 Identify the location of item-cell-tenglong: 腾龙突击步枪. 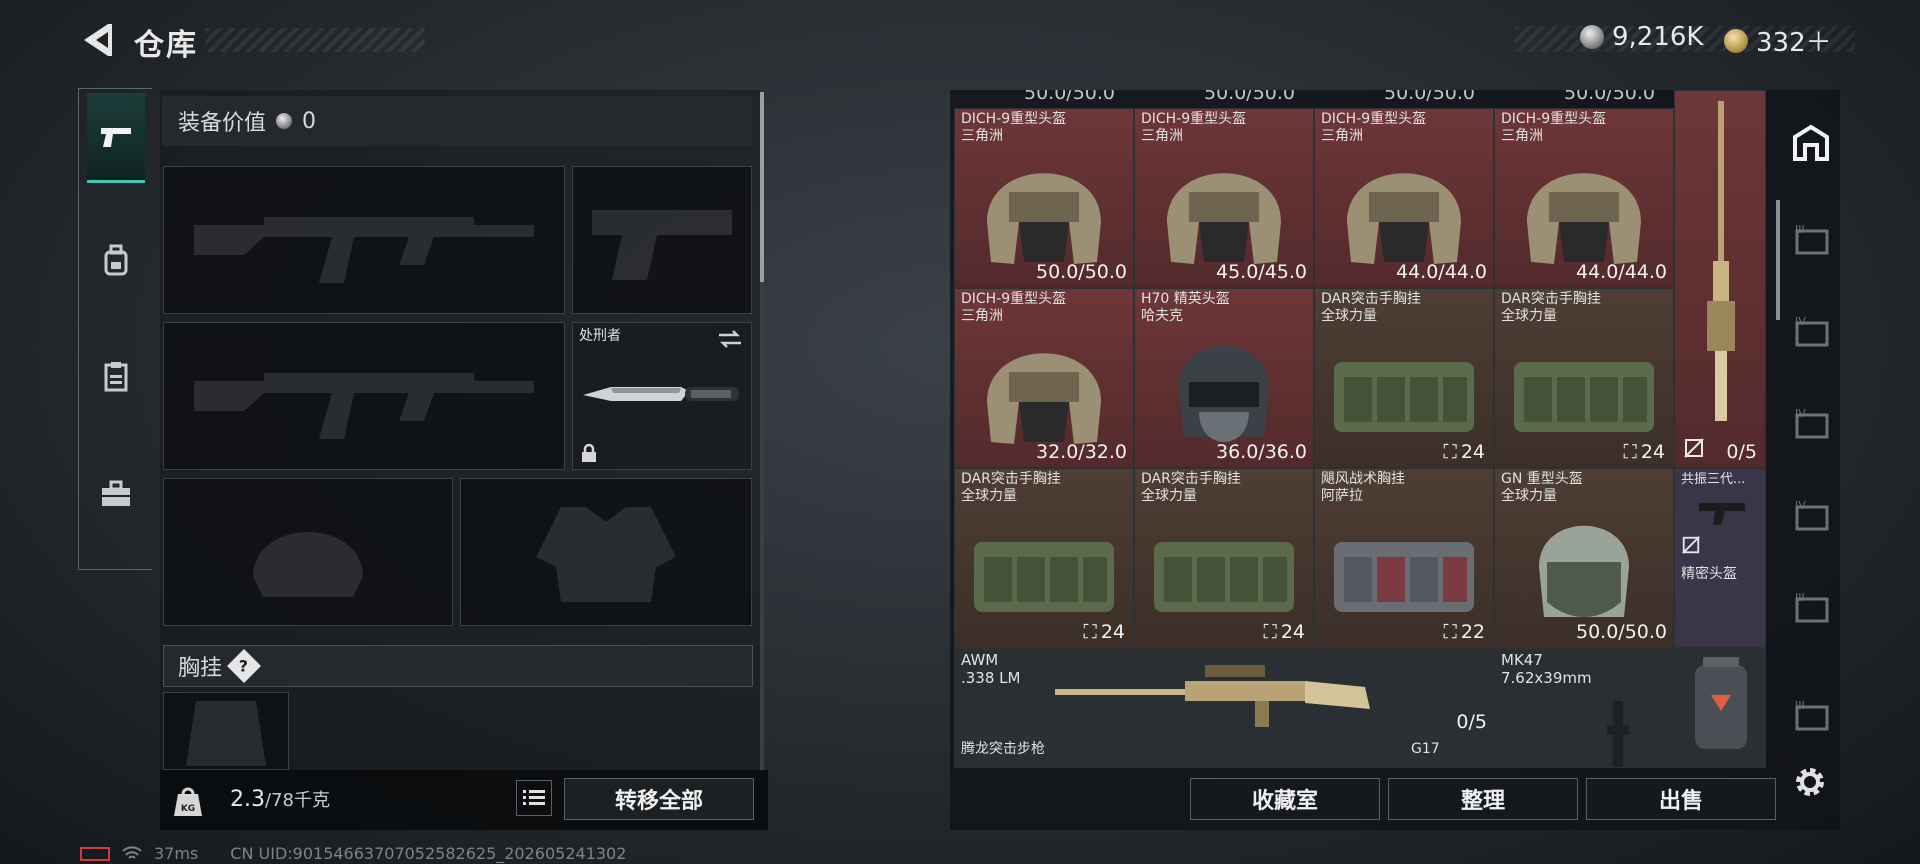
(1179, 753).